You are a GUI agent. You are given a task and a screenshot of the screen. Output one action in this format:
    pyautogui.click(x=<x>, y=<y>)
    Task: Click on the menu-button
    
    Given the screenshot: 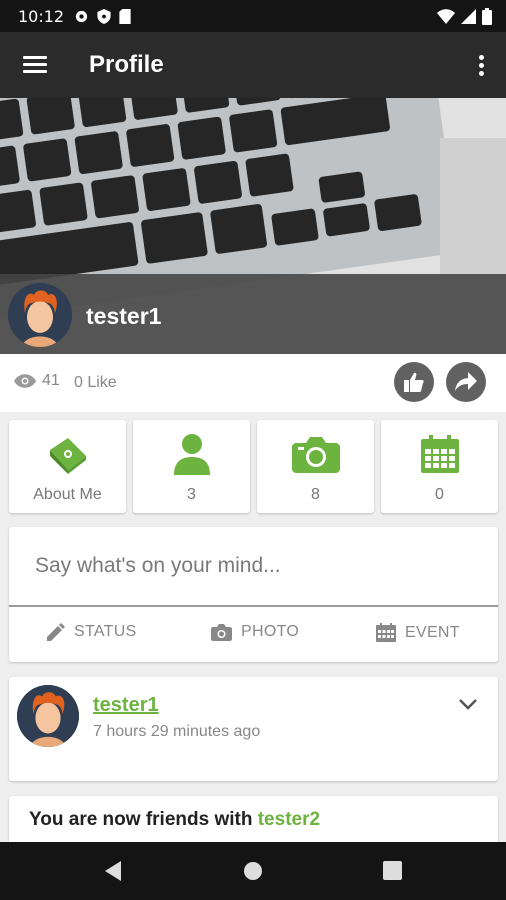 What is the action you would take?
    pyautogui.click(x=34, y=65)
    